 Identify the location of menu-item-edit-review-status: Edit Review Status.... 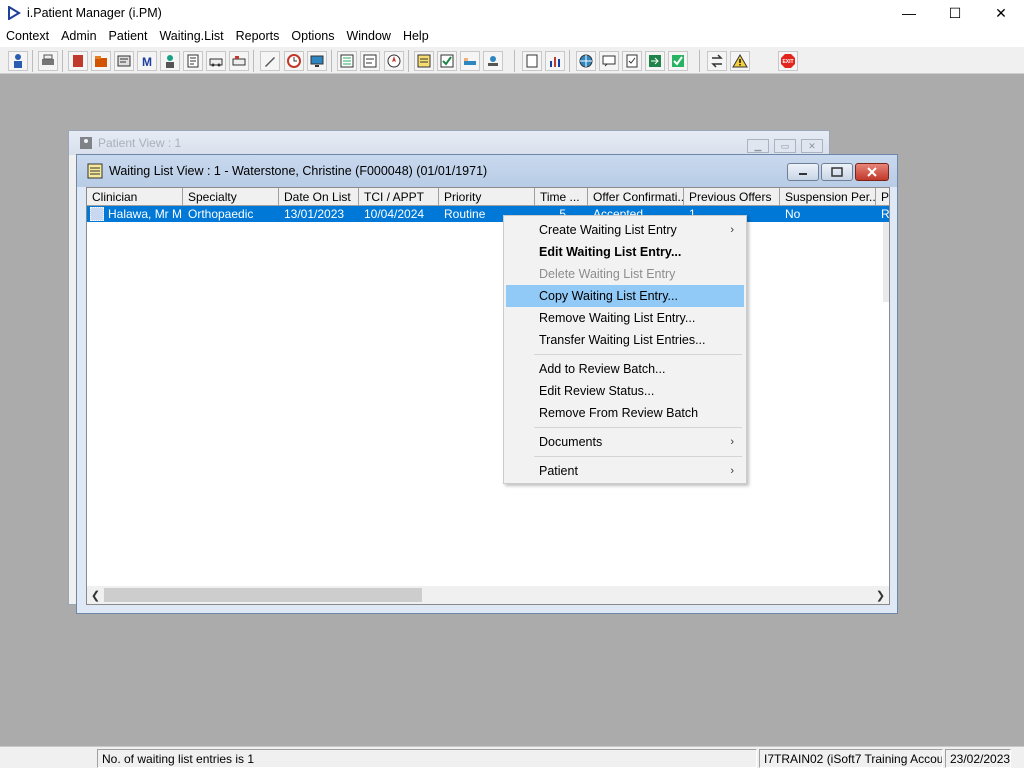
(625, 391).